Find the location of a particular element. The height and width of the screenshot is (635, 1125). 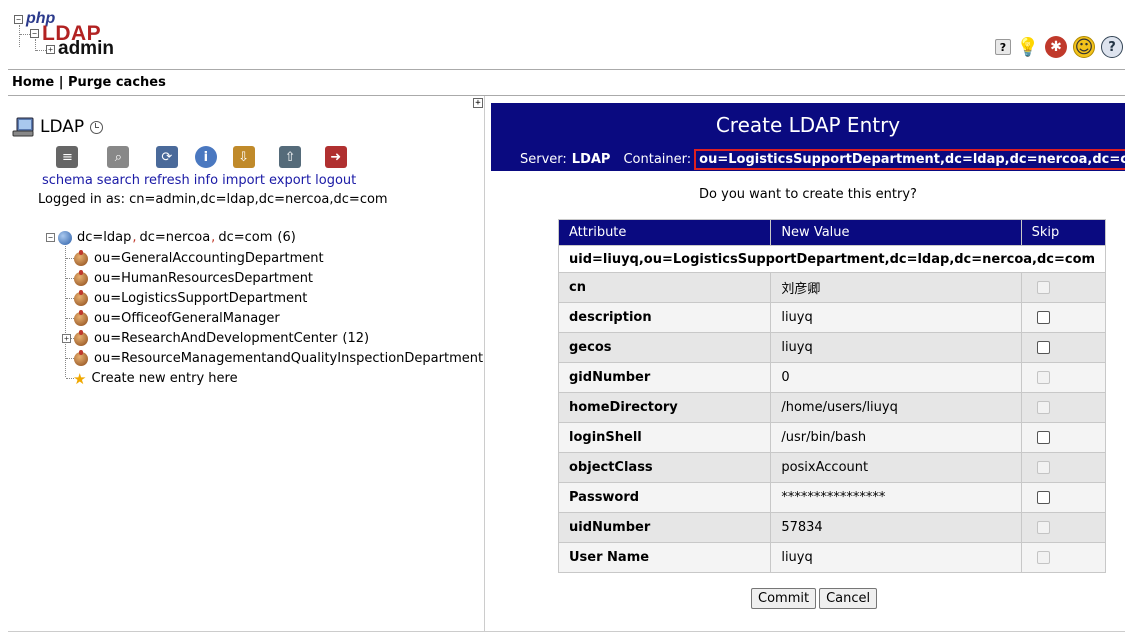

commit-button: Commit is located at coordinates (784, 598).